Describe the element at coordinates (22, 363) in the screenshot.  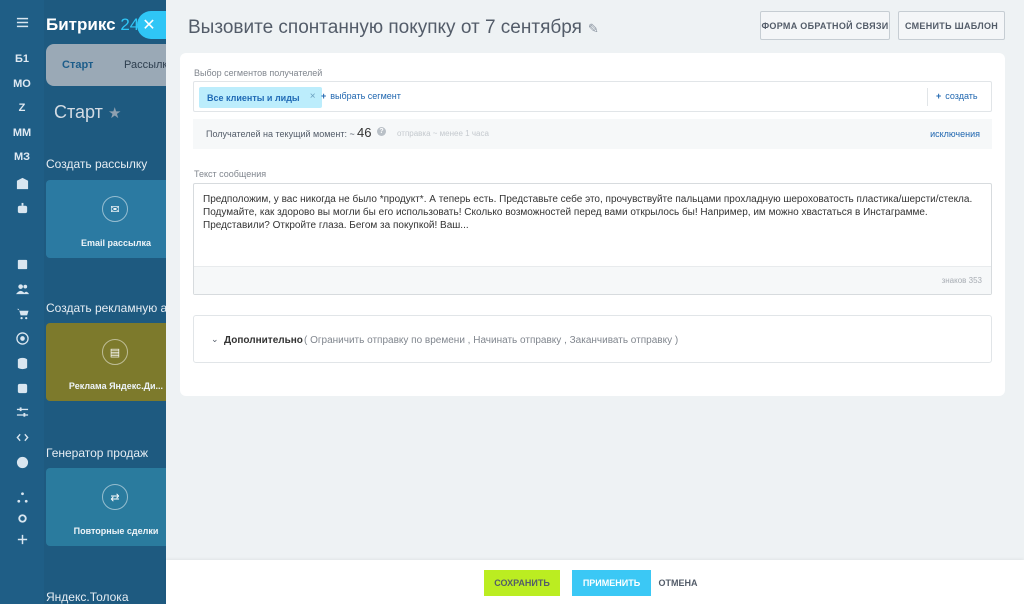
I see `database-icon` at that location.